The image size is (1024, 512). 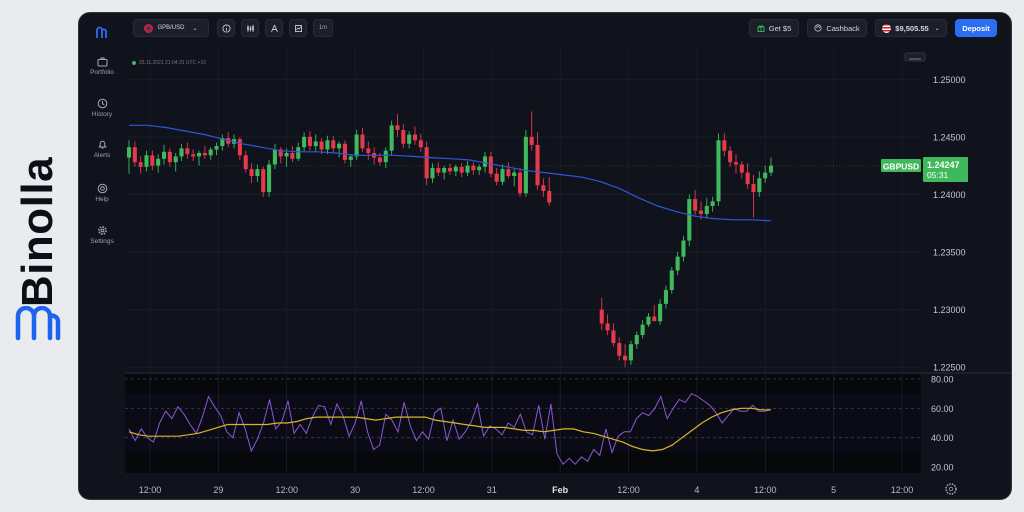 I want to click on get-bonus-button: Get $5, so click(x=774, y=28).